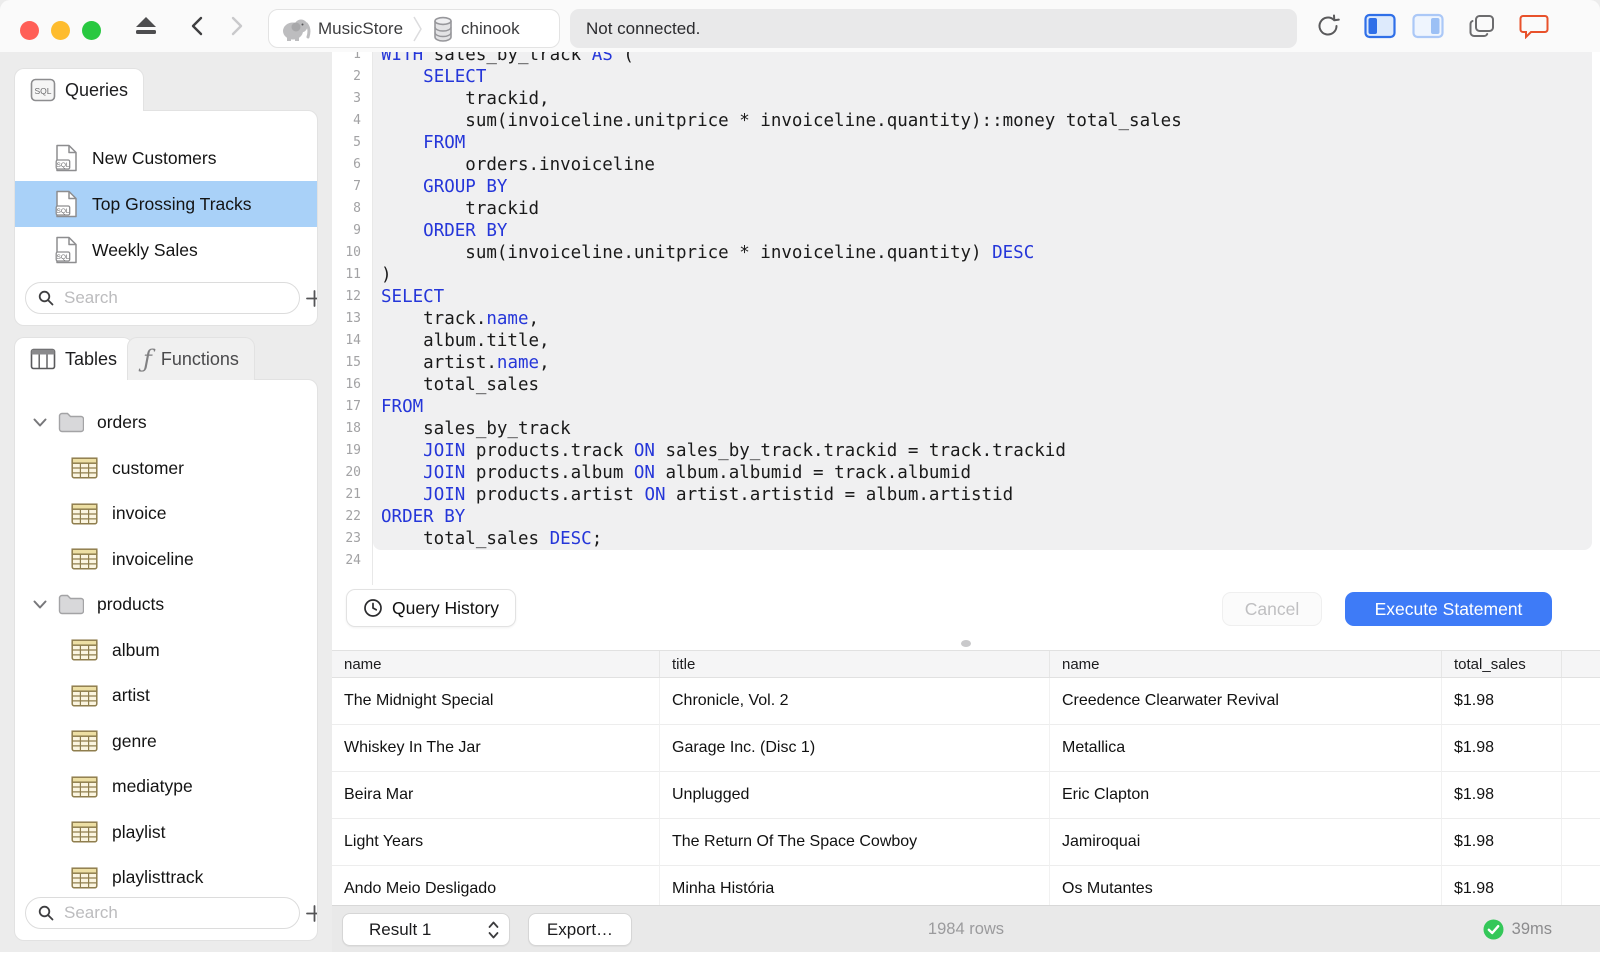 Image resolution: width=1600 pixels, height=960 pixels. I want to click on results-cell: Minha História, so click(855, 885).